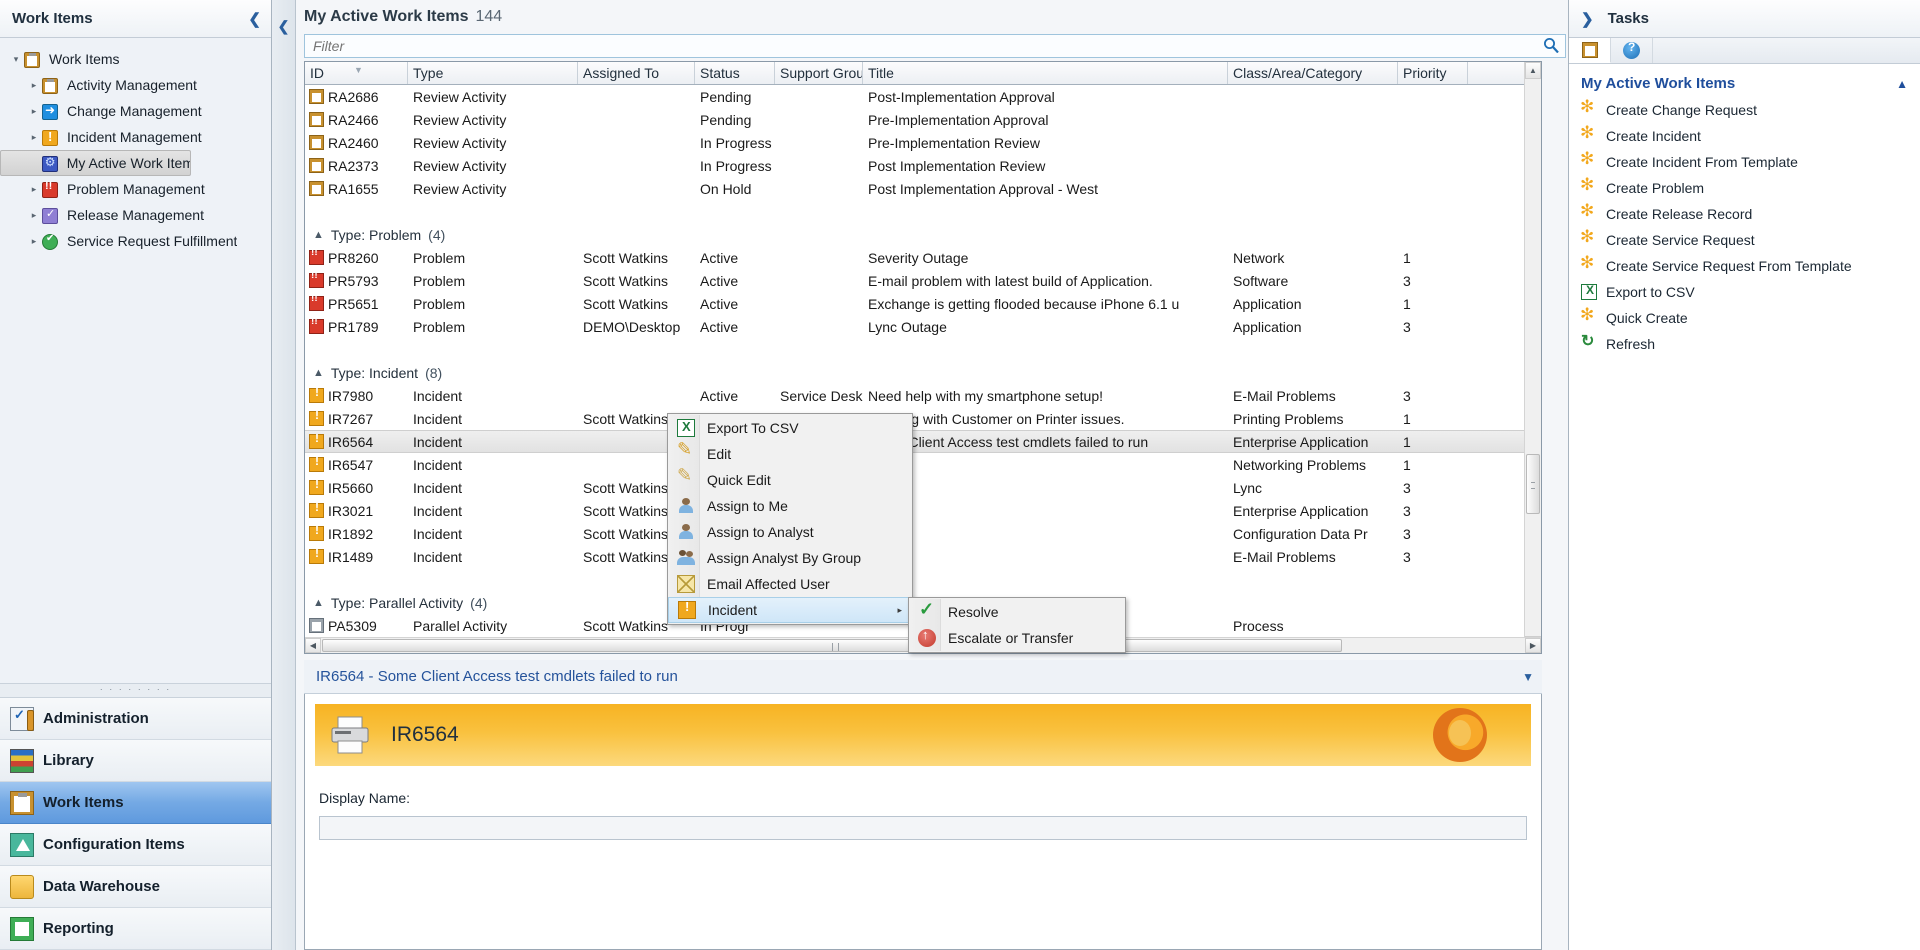 This screenshot has height=950, width=1920. I want to click on pane-splitter: · · · · · · · ·, so click(135, 690).